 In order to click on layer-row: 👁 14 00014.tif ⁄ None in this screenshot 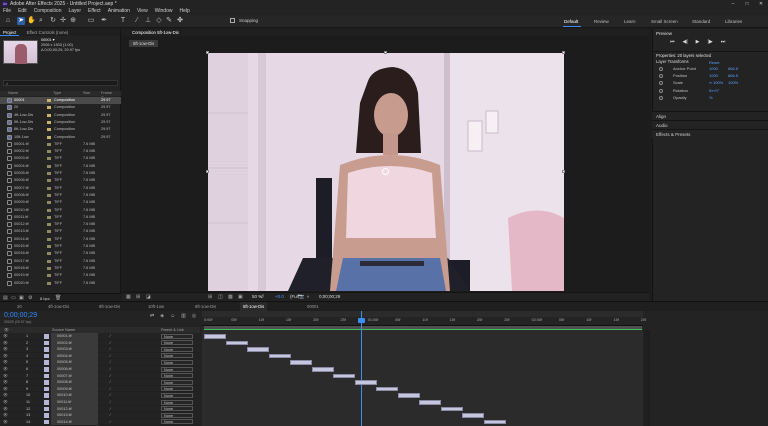, I will do `click(100, 422)`.